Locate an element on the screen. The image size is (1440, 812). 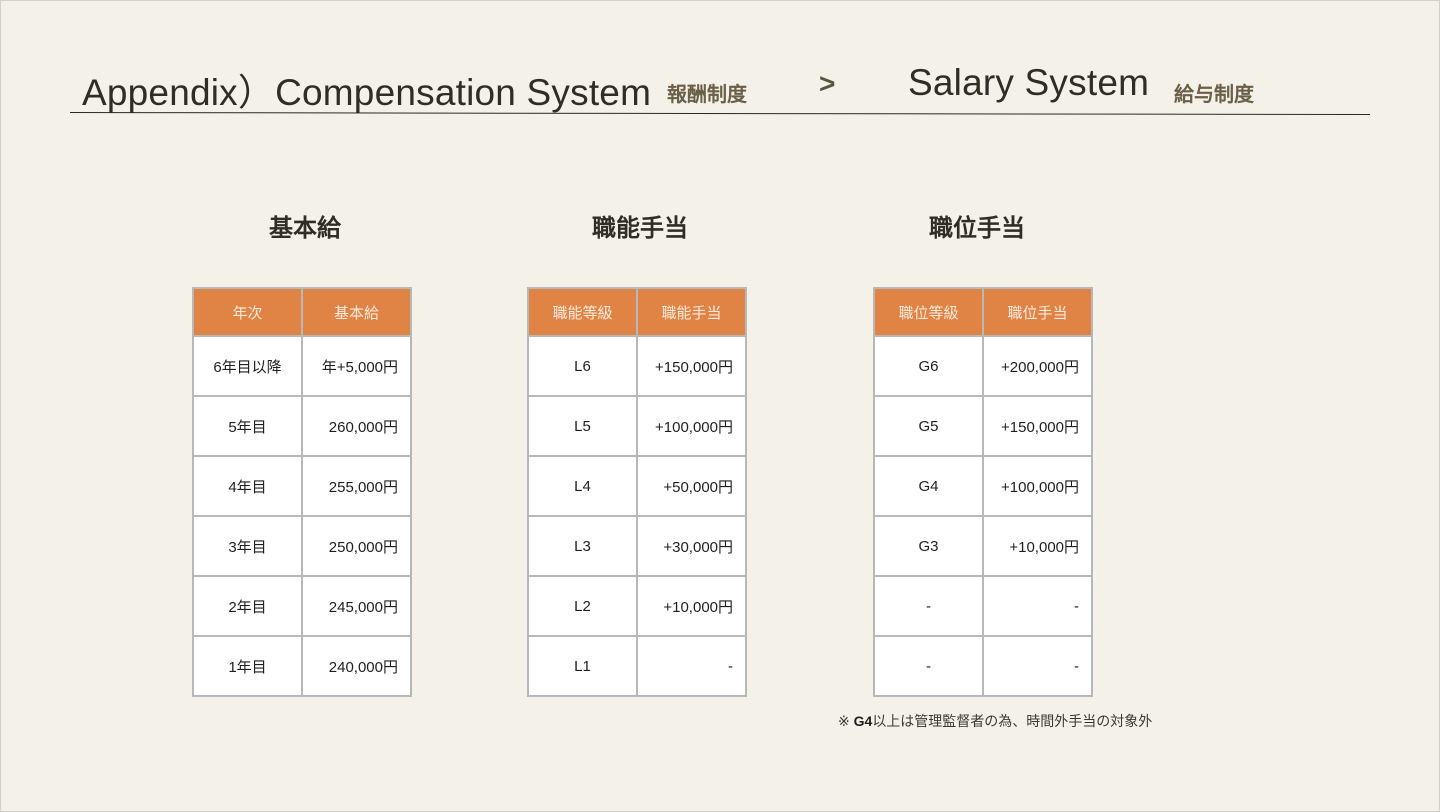
table-row: G5 +150,000円 is located at coordinates (983, 426).